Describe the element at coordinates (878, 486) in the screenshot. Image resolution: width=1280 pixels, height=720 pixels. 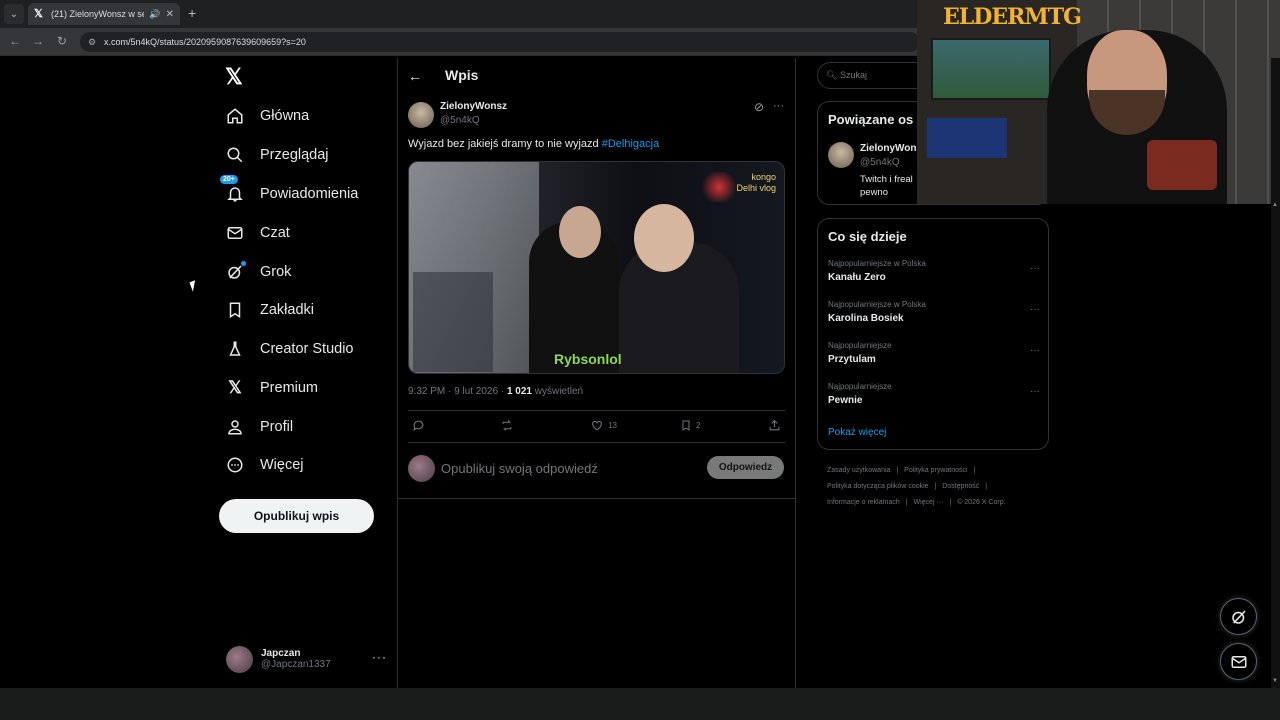
I see `footer-link: Polityka dotycząca plików cookie` at that location.